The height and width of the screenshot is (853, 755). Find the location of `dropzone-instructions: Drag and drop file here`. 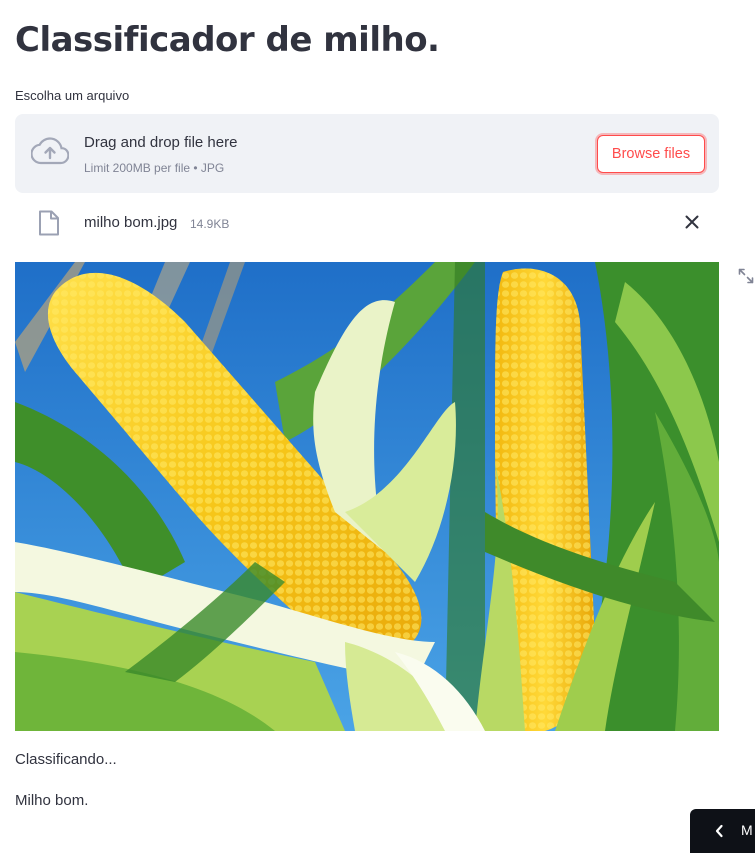

dropzone-instructions: Drag and drop file here is located at coordinates (161, 142).